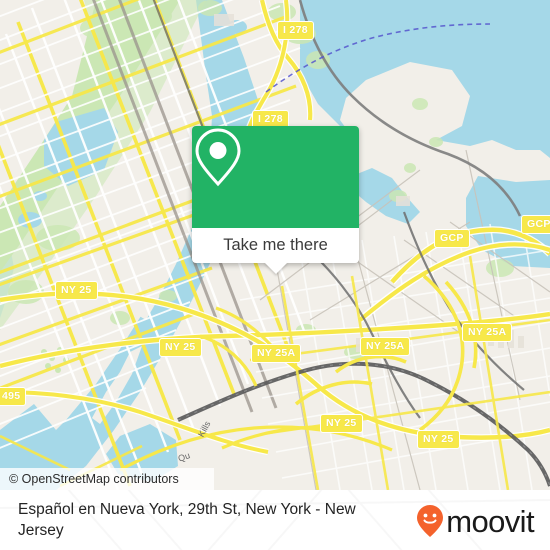 This screenshot has width=550, height=550. I want to click on moovit-smiley-pin-icon, so click(430, 521).